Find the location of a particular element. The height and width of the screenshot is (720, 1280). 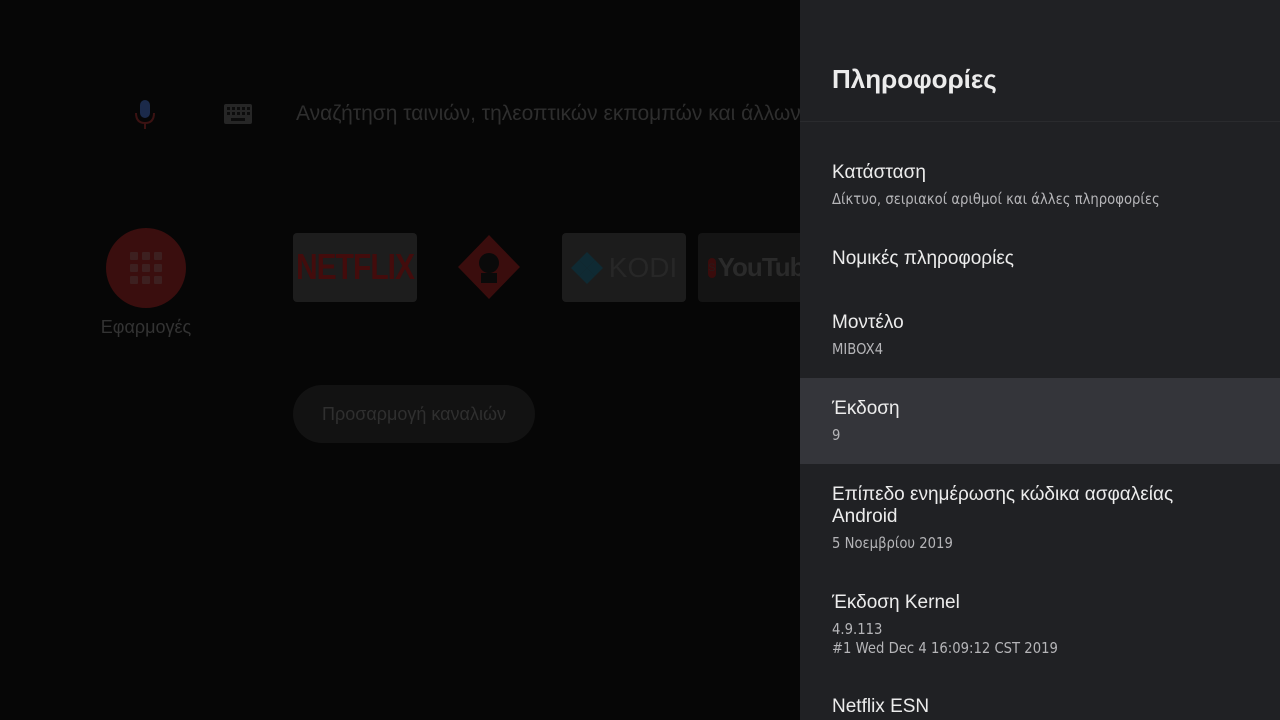

youtube-app-tile: S YouTube is located at coordinates (749, 267).